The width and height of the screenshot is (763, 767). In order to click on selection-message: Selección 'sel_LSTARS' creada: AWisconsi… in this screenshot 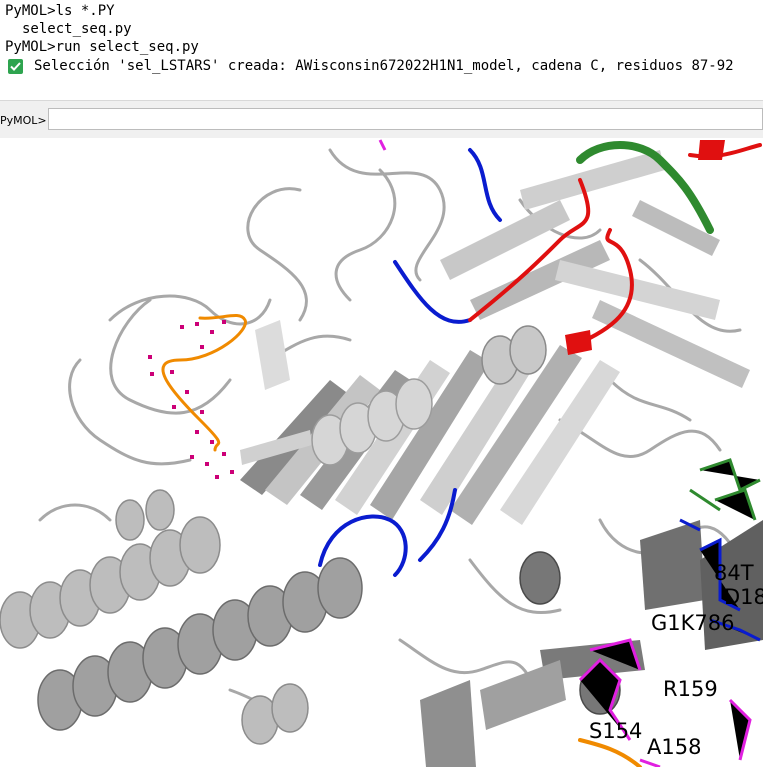, I will do `click(384, 66)`.